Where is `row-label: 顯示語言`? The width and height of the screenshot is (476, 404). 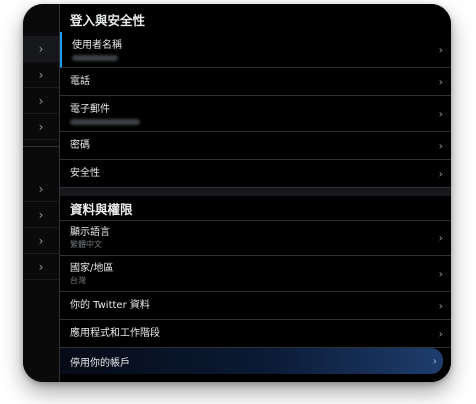
row-label: 顯示語言 is located at coordinates (90, 232).